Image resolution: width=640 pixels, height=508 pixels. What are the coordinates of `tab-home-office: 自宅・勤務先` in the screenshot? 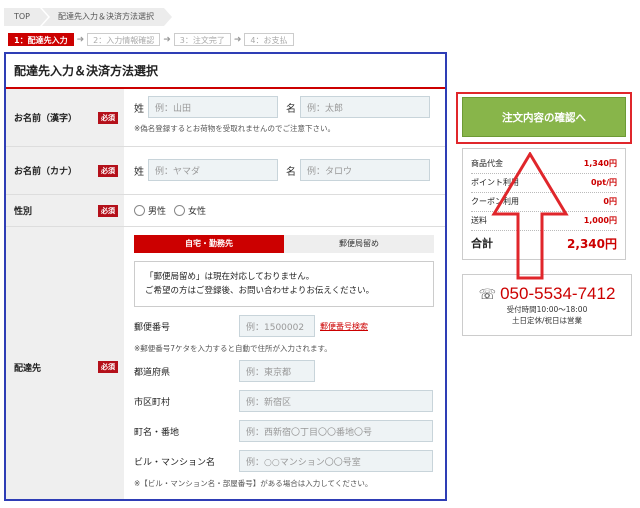 It's located at (209, 244).